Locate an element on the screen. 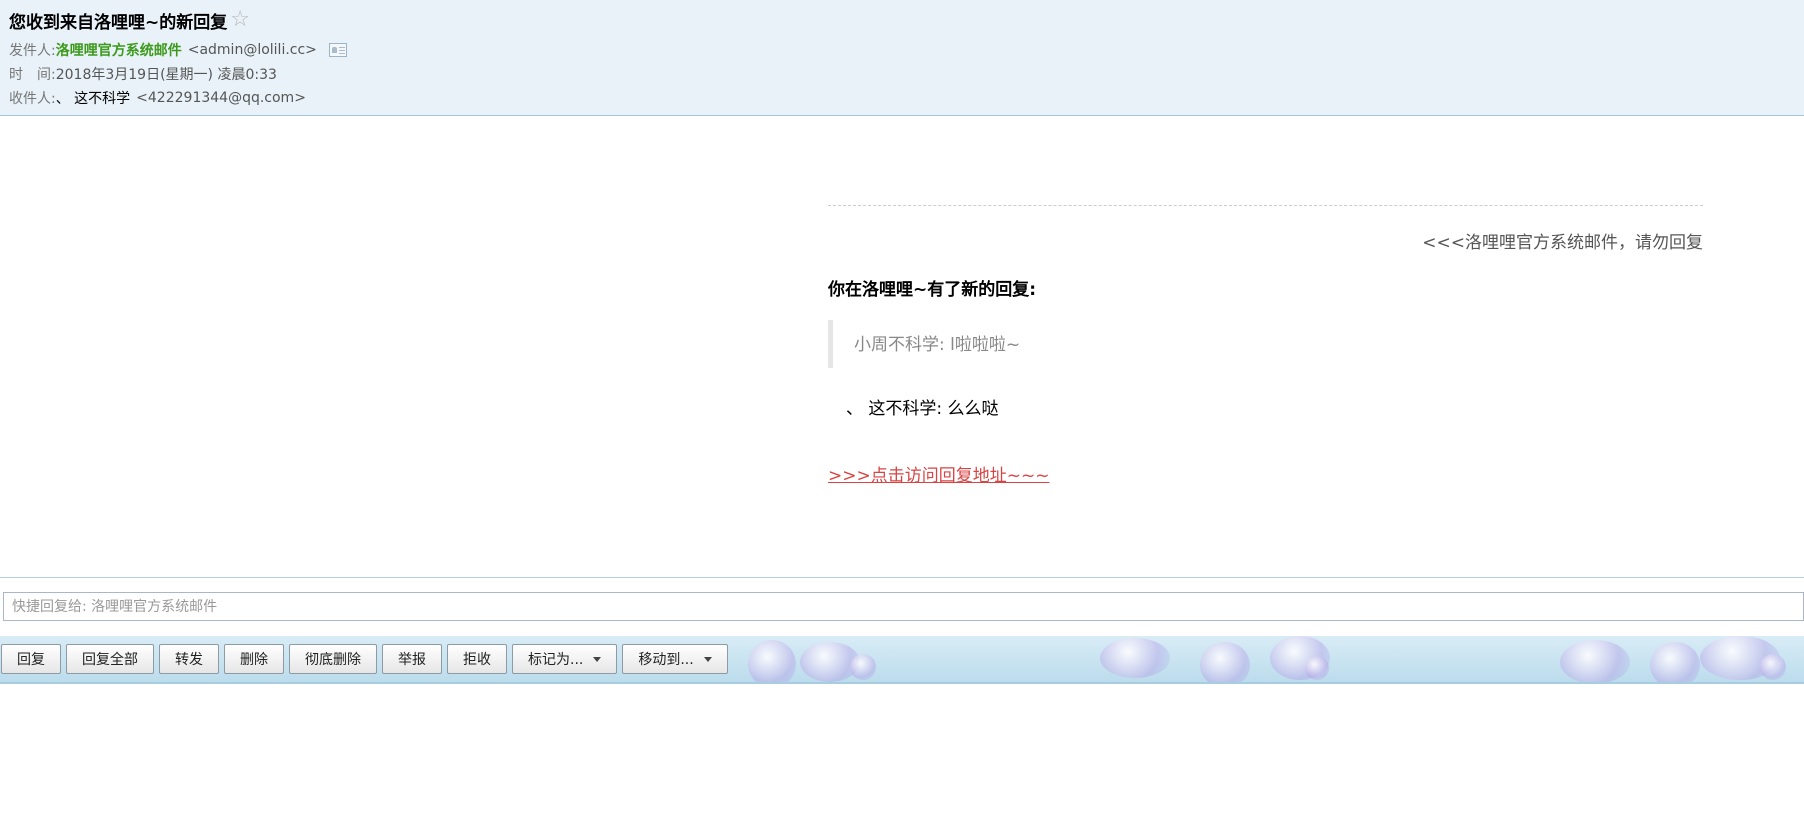  reply-button-label: 回复 is located at coordinates (31, 660).